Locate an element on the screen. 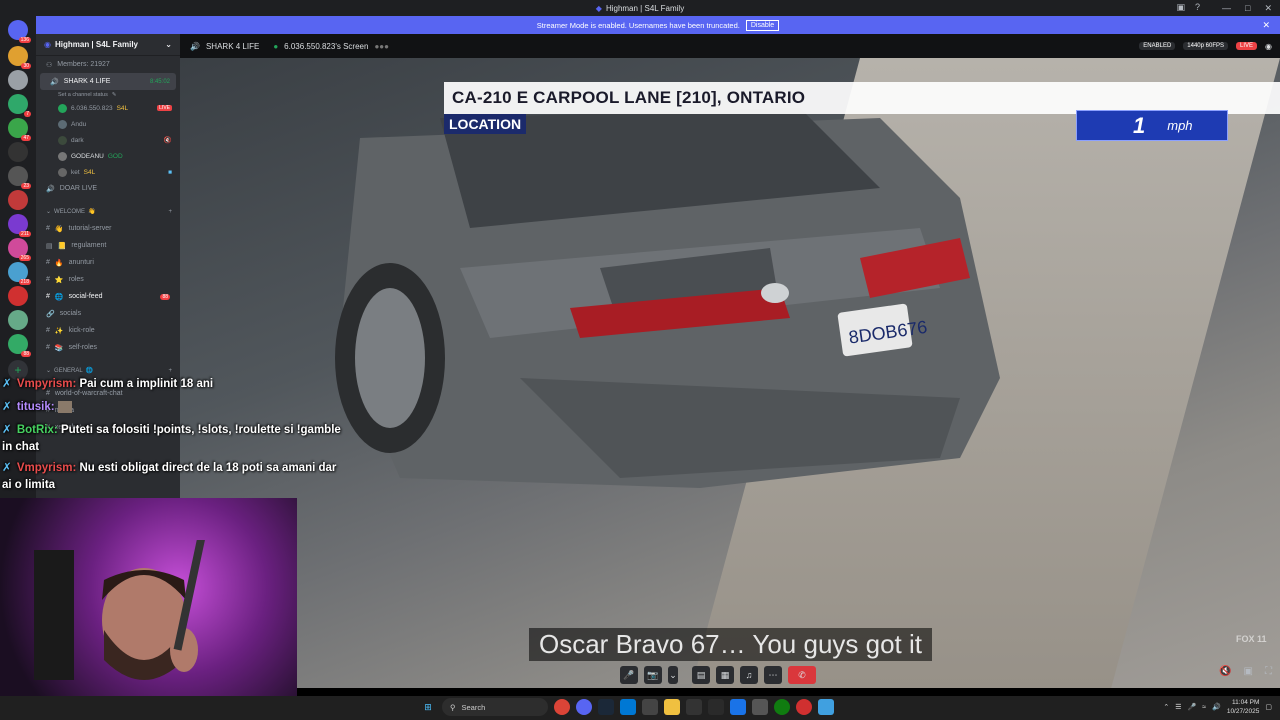 This screenshot has width=1280, height=720. steam-icon is located at coordinates (606, 707).